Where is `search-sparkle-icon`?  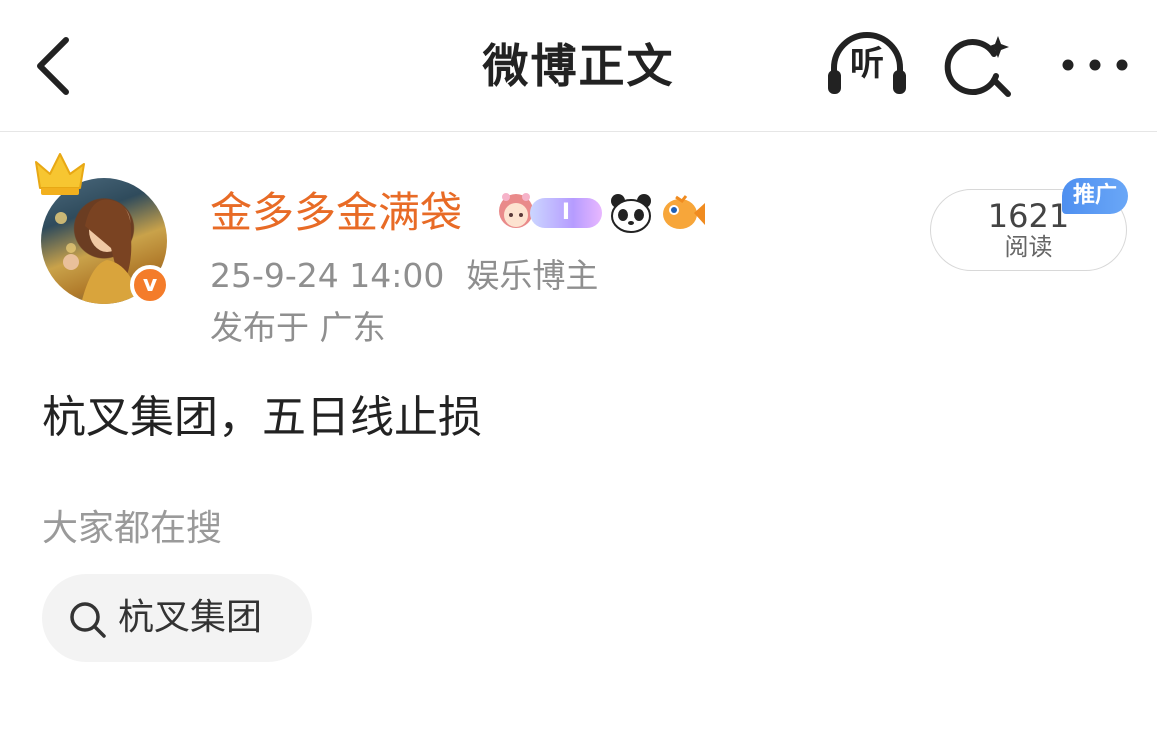
search-sparkle-icon is located at coordinates (977, 66).